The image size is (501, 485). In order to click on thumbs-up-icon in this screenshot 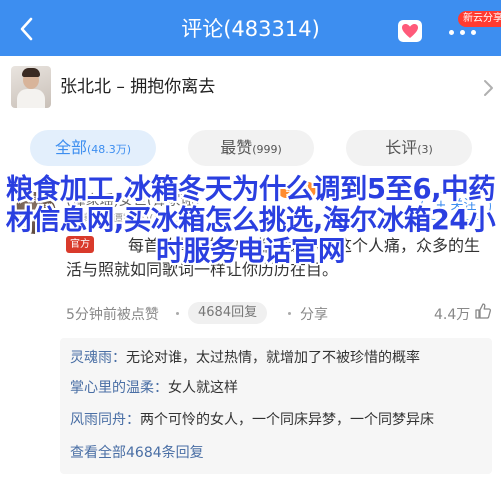, I will do `click(483, 311)`.